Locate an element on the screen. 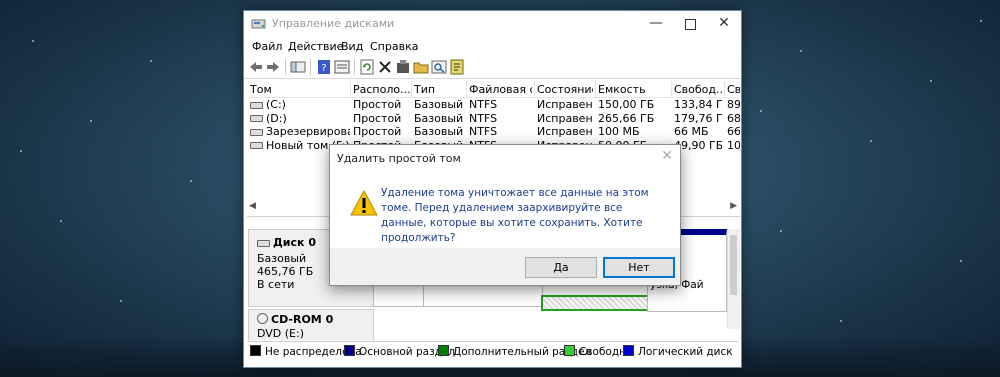 This screenshot has height=377, width=1000. disk-0-type: Базовый is located at coordinates (282, 258).